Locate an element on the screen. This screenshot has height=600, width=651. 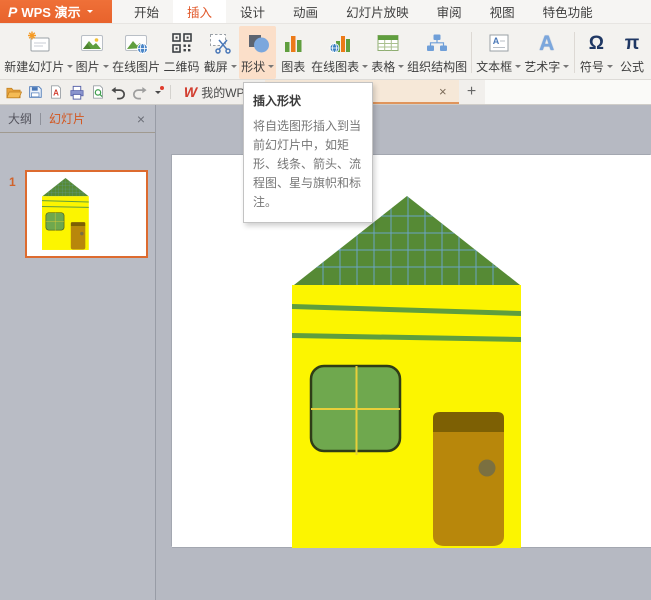
new-slide-button: 新建幻灯片 is located at coordinates (39, 52).